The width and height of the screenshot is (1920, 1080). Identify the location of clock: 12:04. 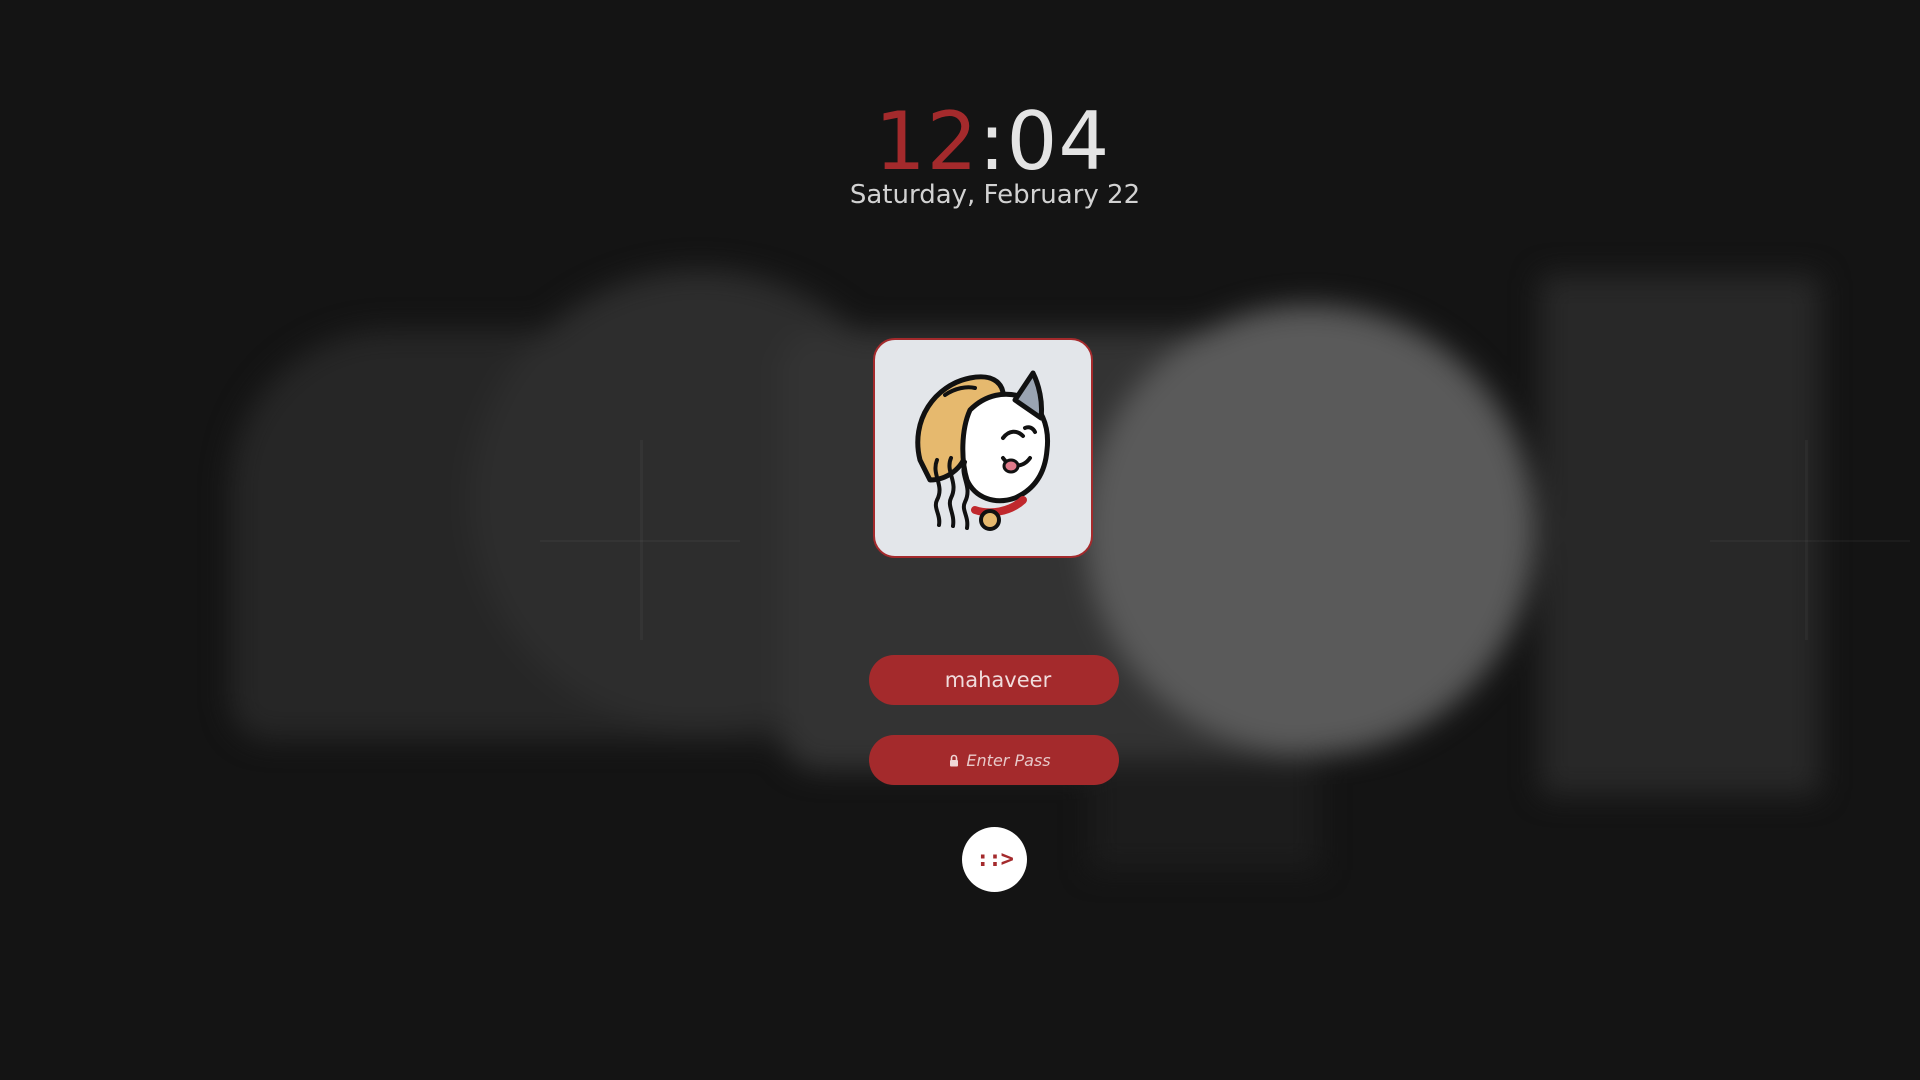
(960, 142).